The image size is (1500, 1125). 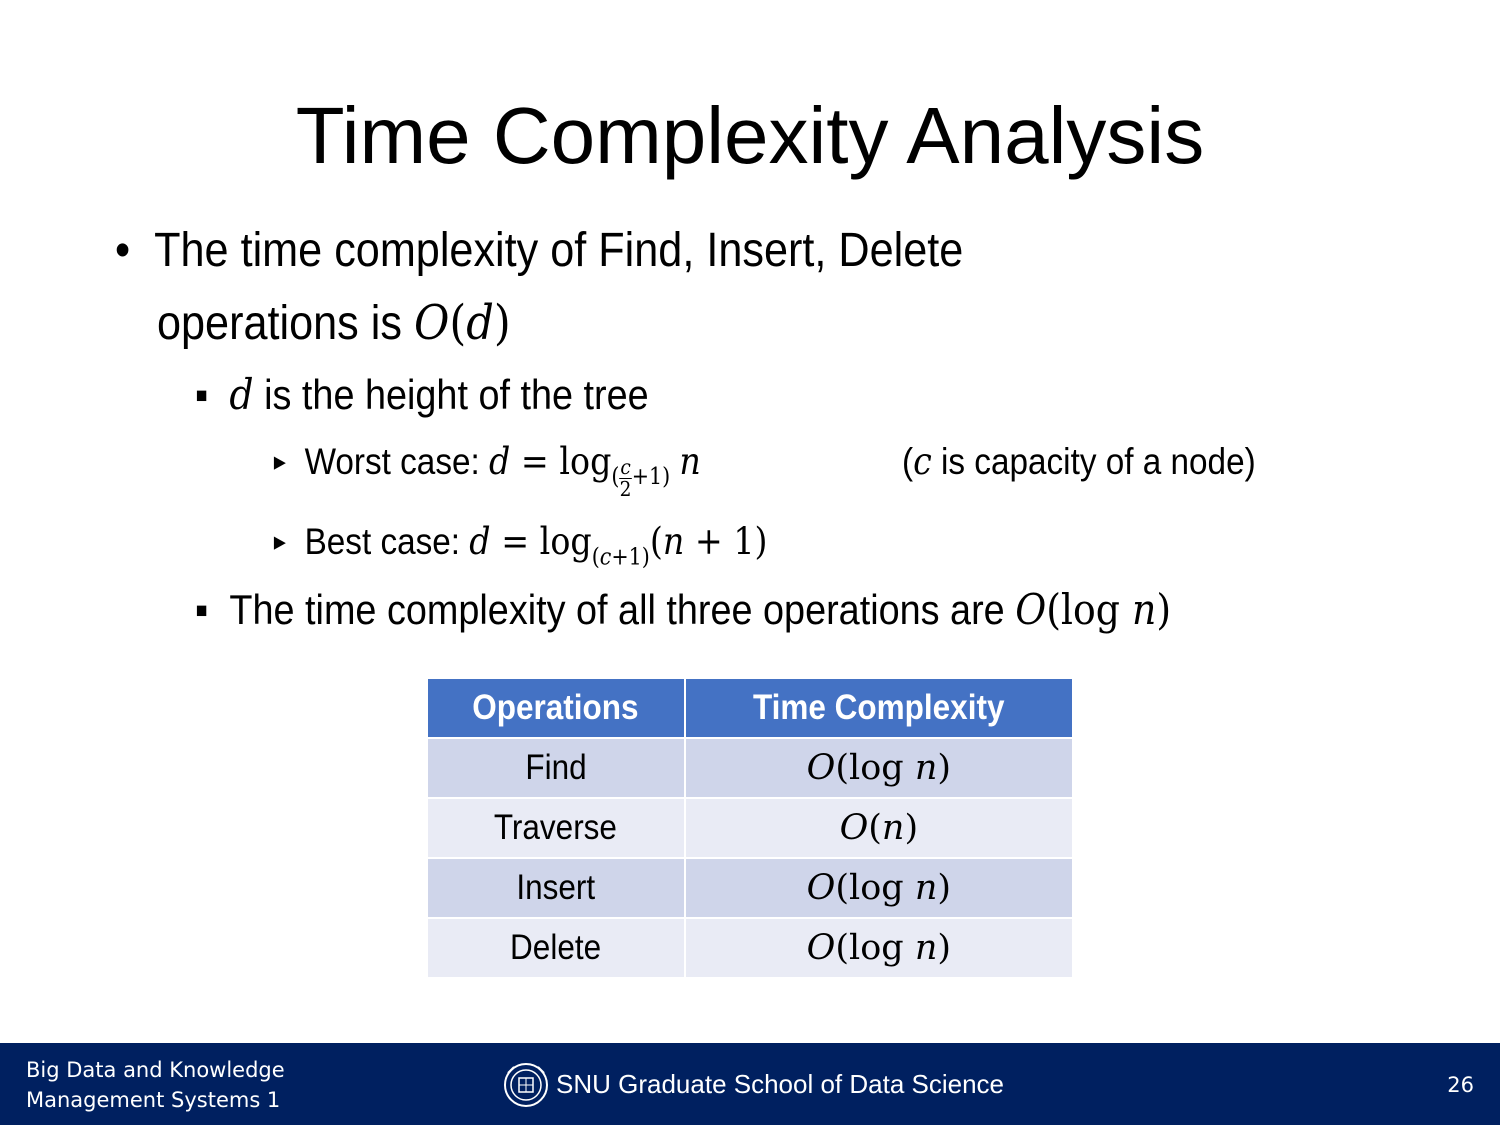 I want to click on op-label: Delete, so click(x=556, y=947).